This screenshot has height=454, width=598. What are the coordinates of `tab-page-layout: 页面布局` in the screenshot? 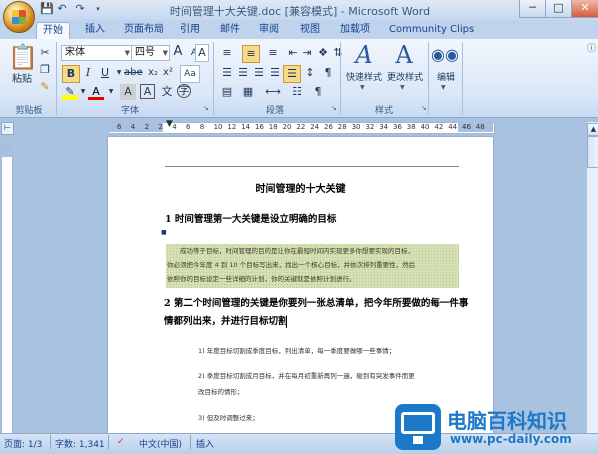 It's located at (144, 30).